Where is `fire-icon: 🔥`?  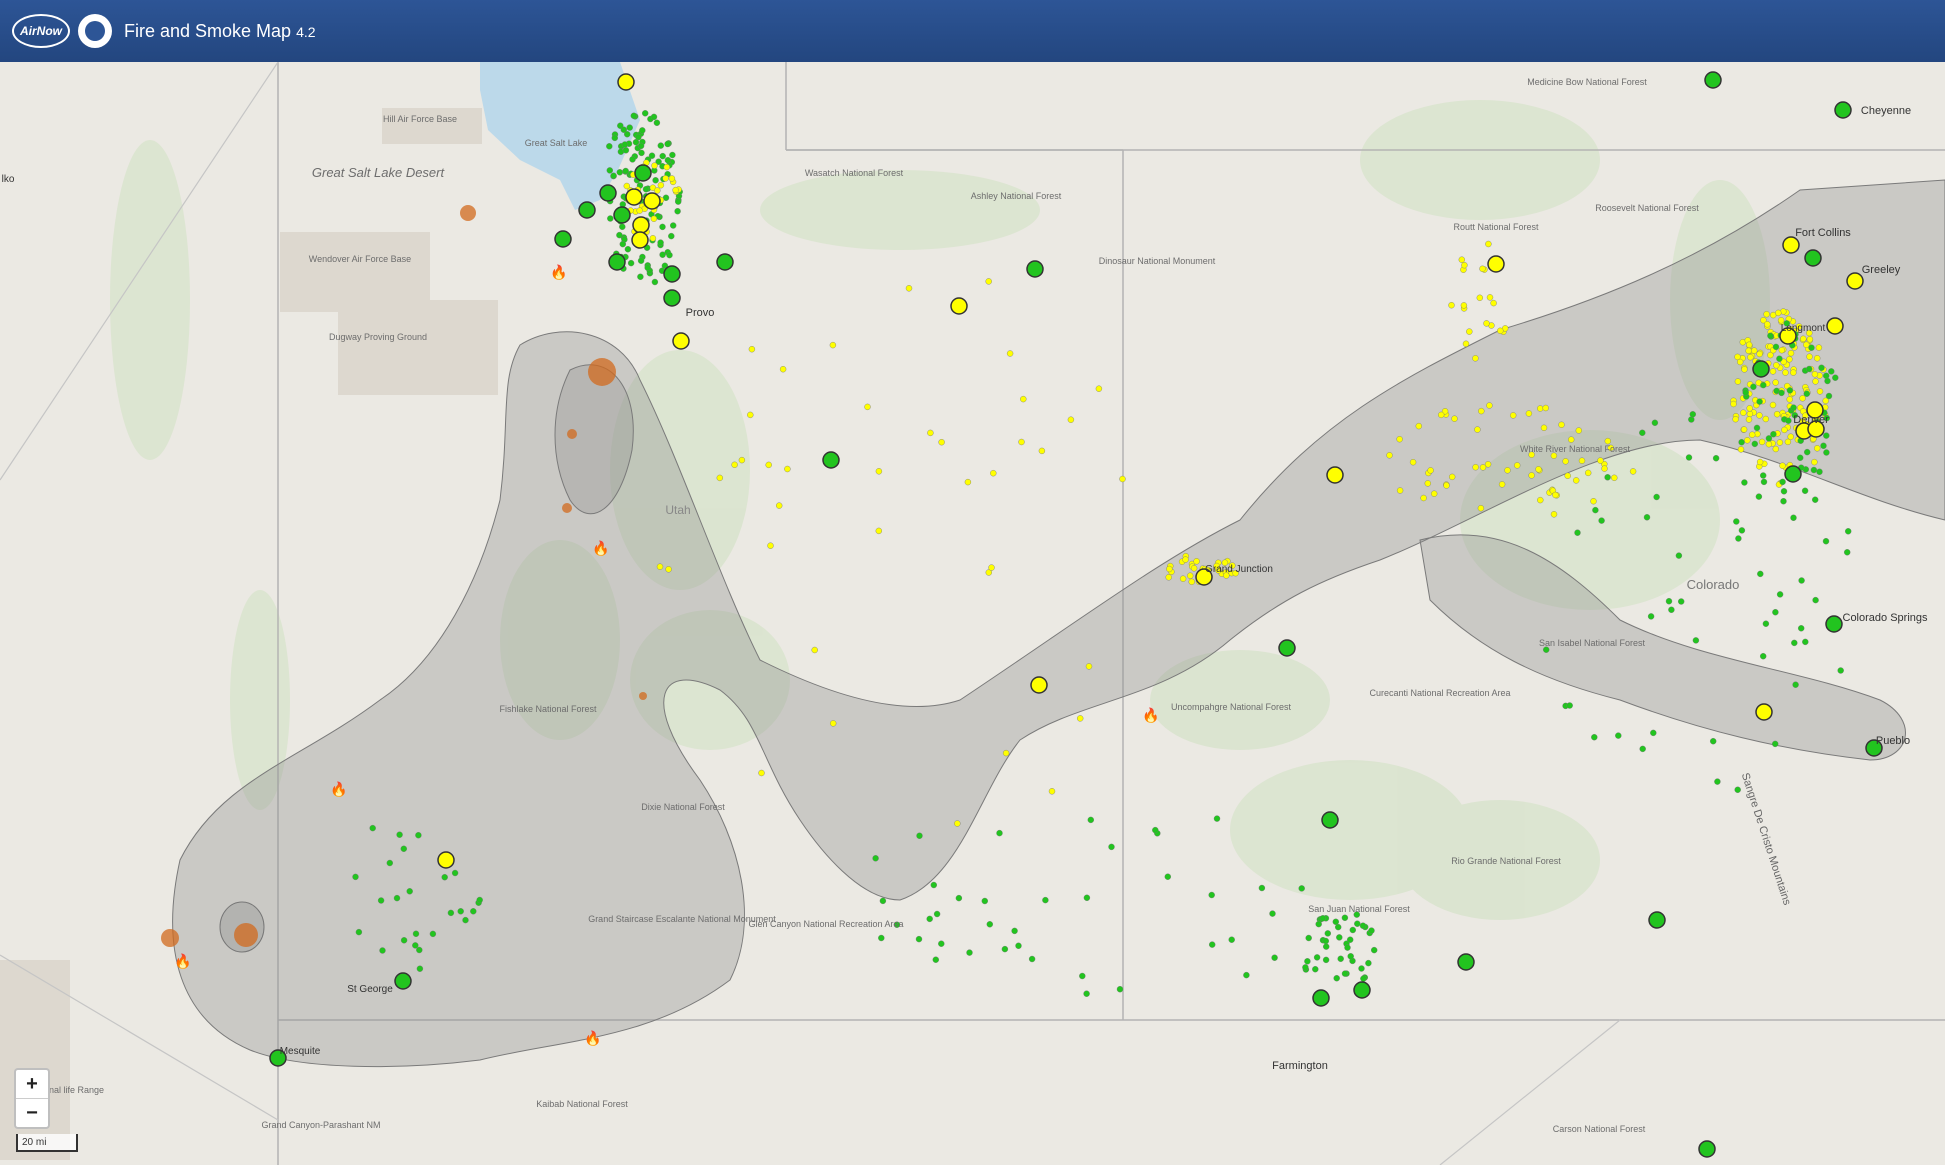 fire-icon: 🔥 is located at coordinates (338, 789).